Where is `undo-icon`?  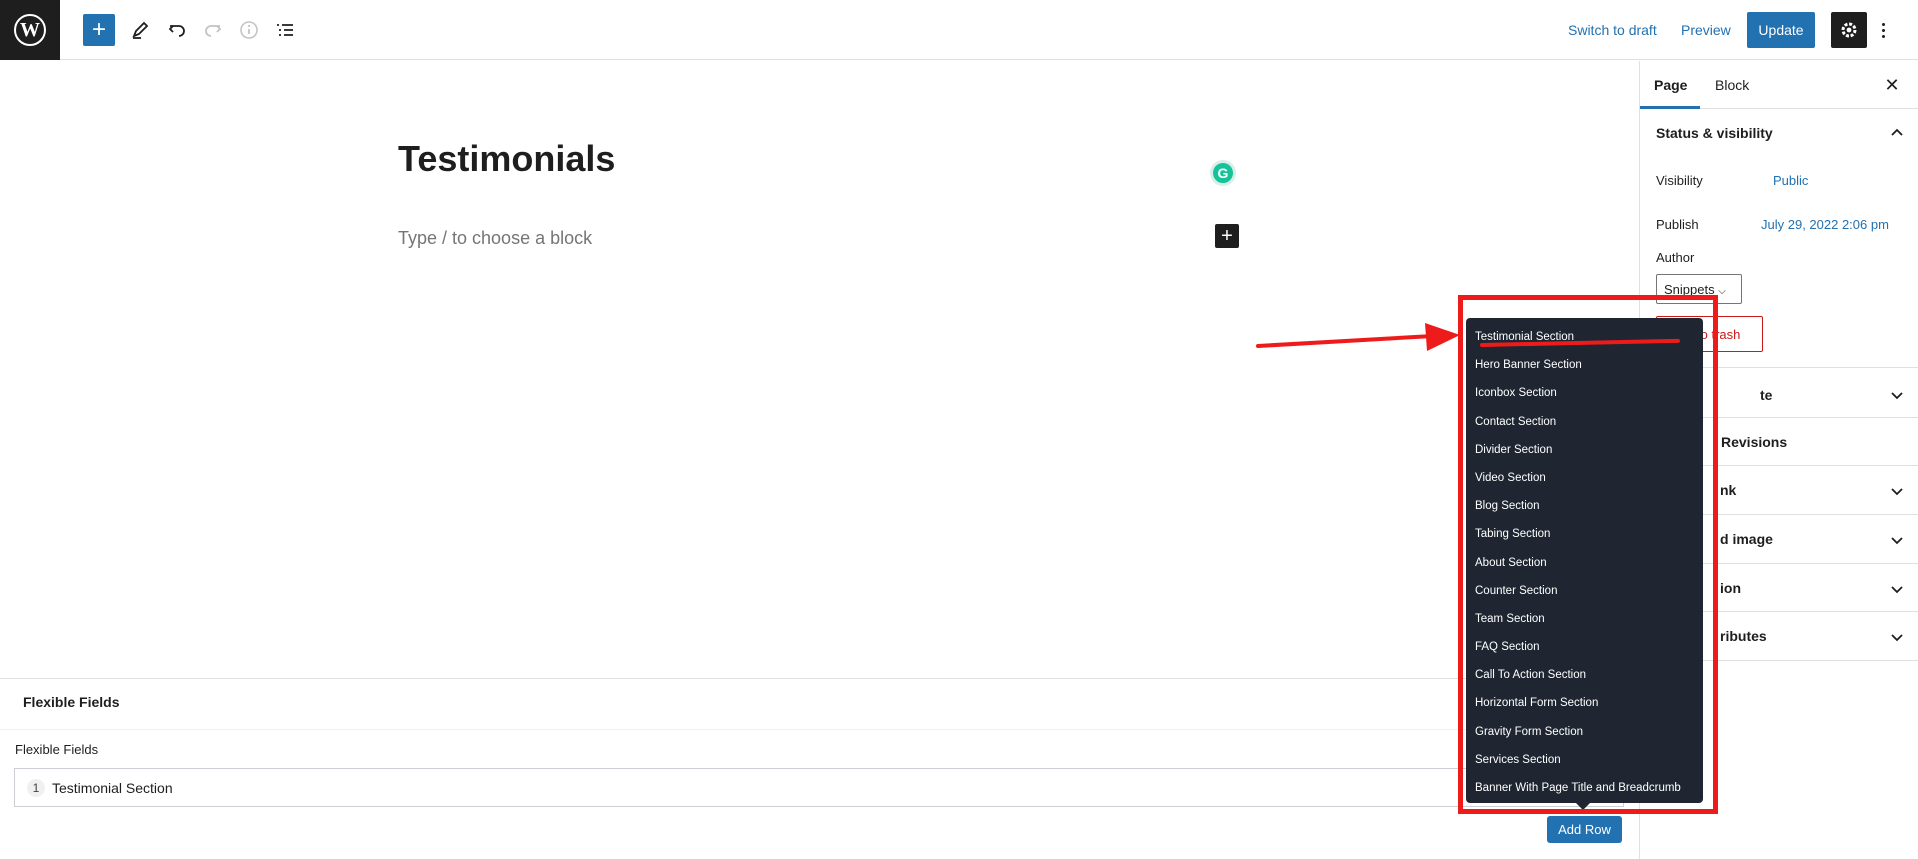
undo-icon is located at coordinates (176, 31).